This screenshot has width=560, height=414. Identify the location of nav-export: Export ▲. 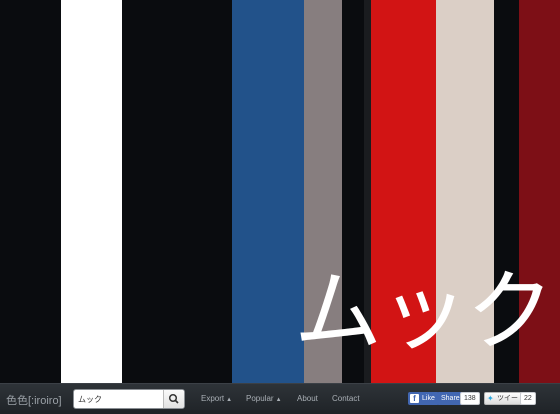
(216, 398).